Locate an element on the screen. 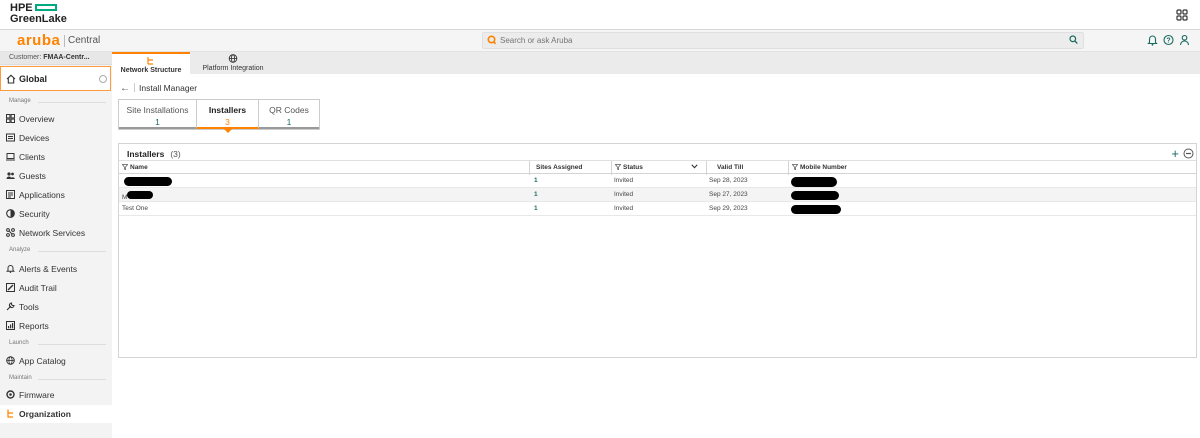  app-launcher-icon is located at coordinates (1182, 15).